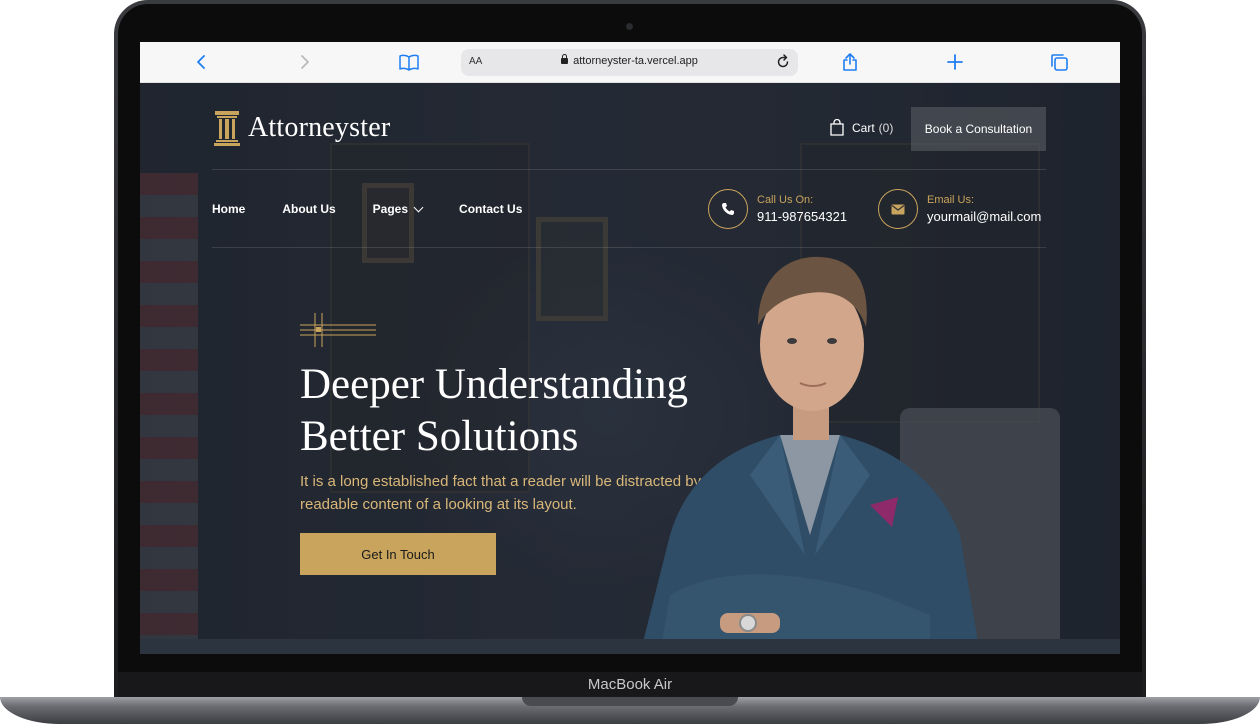 The height and width of the screenshot is (724, 1260). I want to click on shopping-bag-icon, so click(837, 127).